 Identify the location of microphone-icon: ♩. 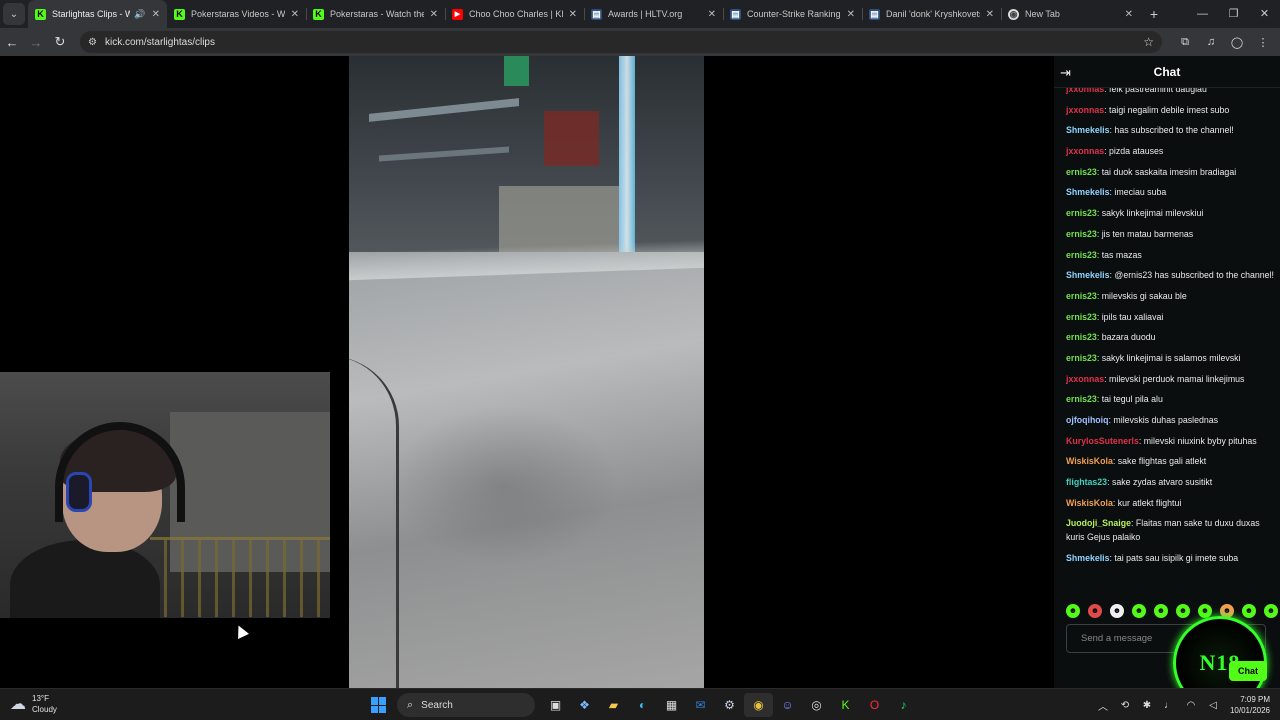
(1169, 705).